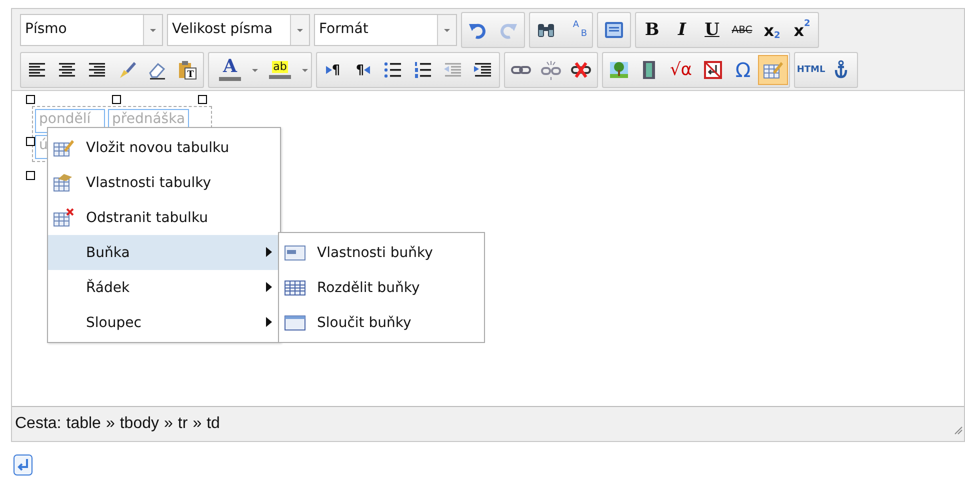  I want to click on strikethrough-button: ABC, so click(742, 30).